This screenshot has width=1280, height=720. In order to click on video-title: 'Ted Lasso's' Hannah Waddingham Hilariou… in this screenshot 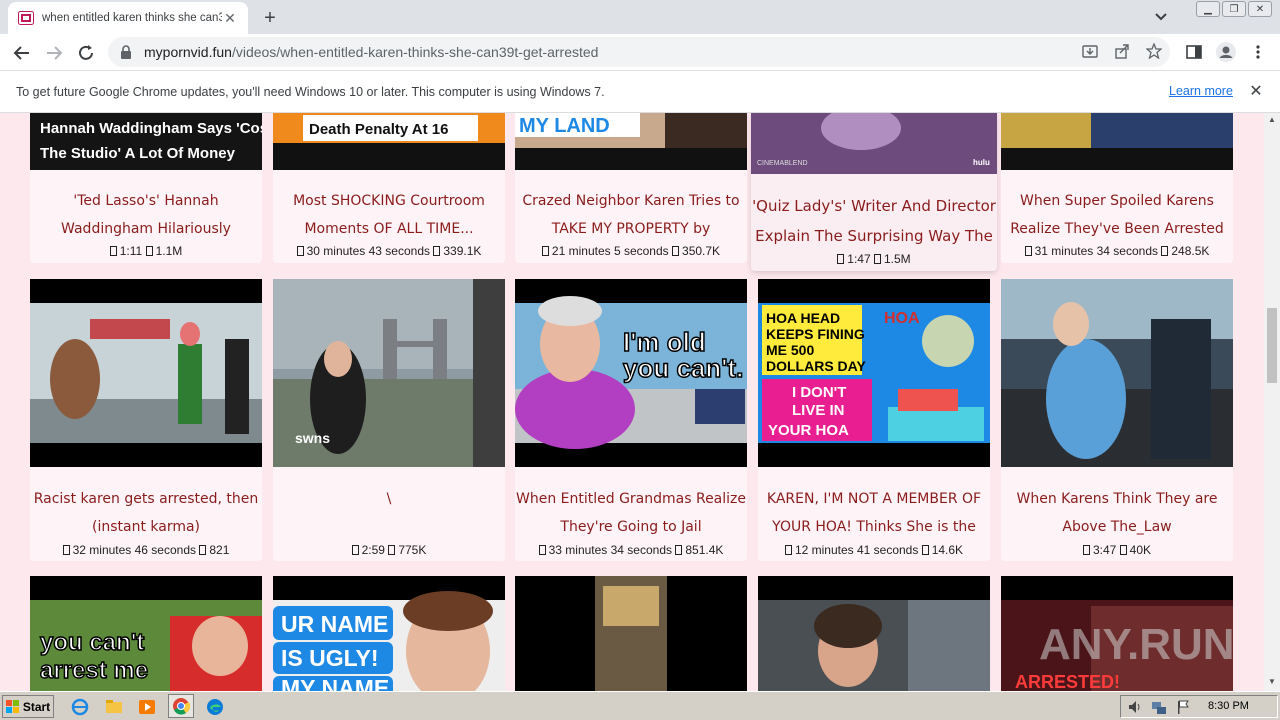, I will do `click(146, 215)`.